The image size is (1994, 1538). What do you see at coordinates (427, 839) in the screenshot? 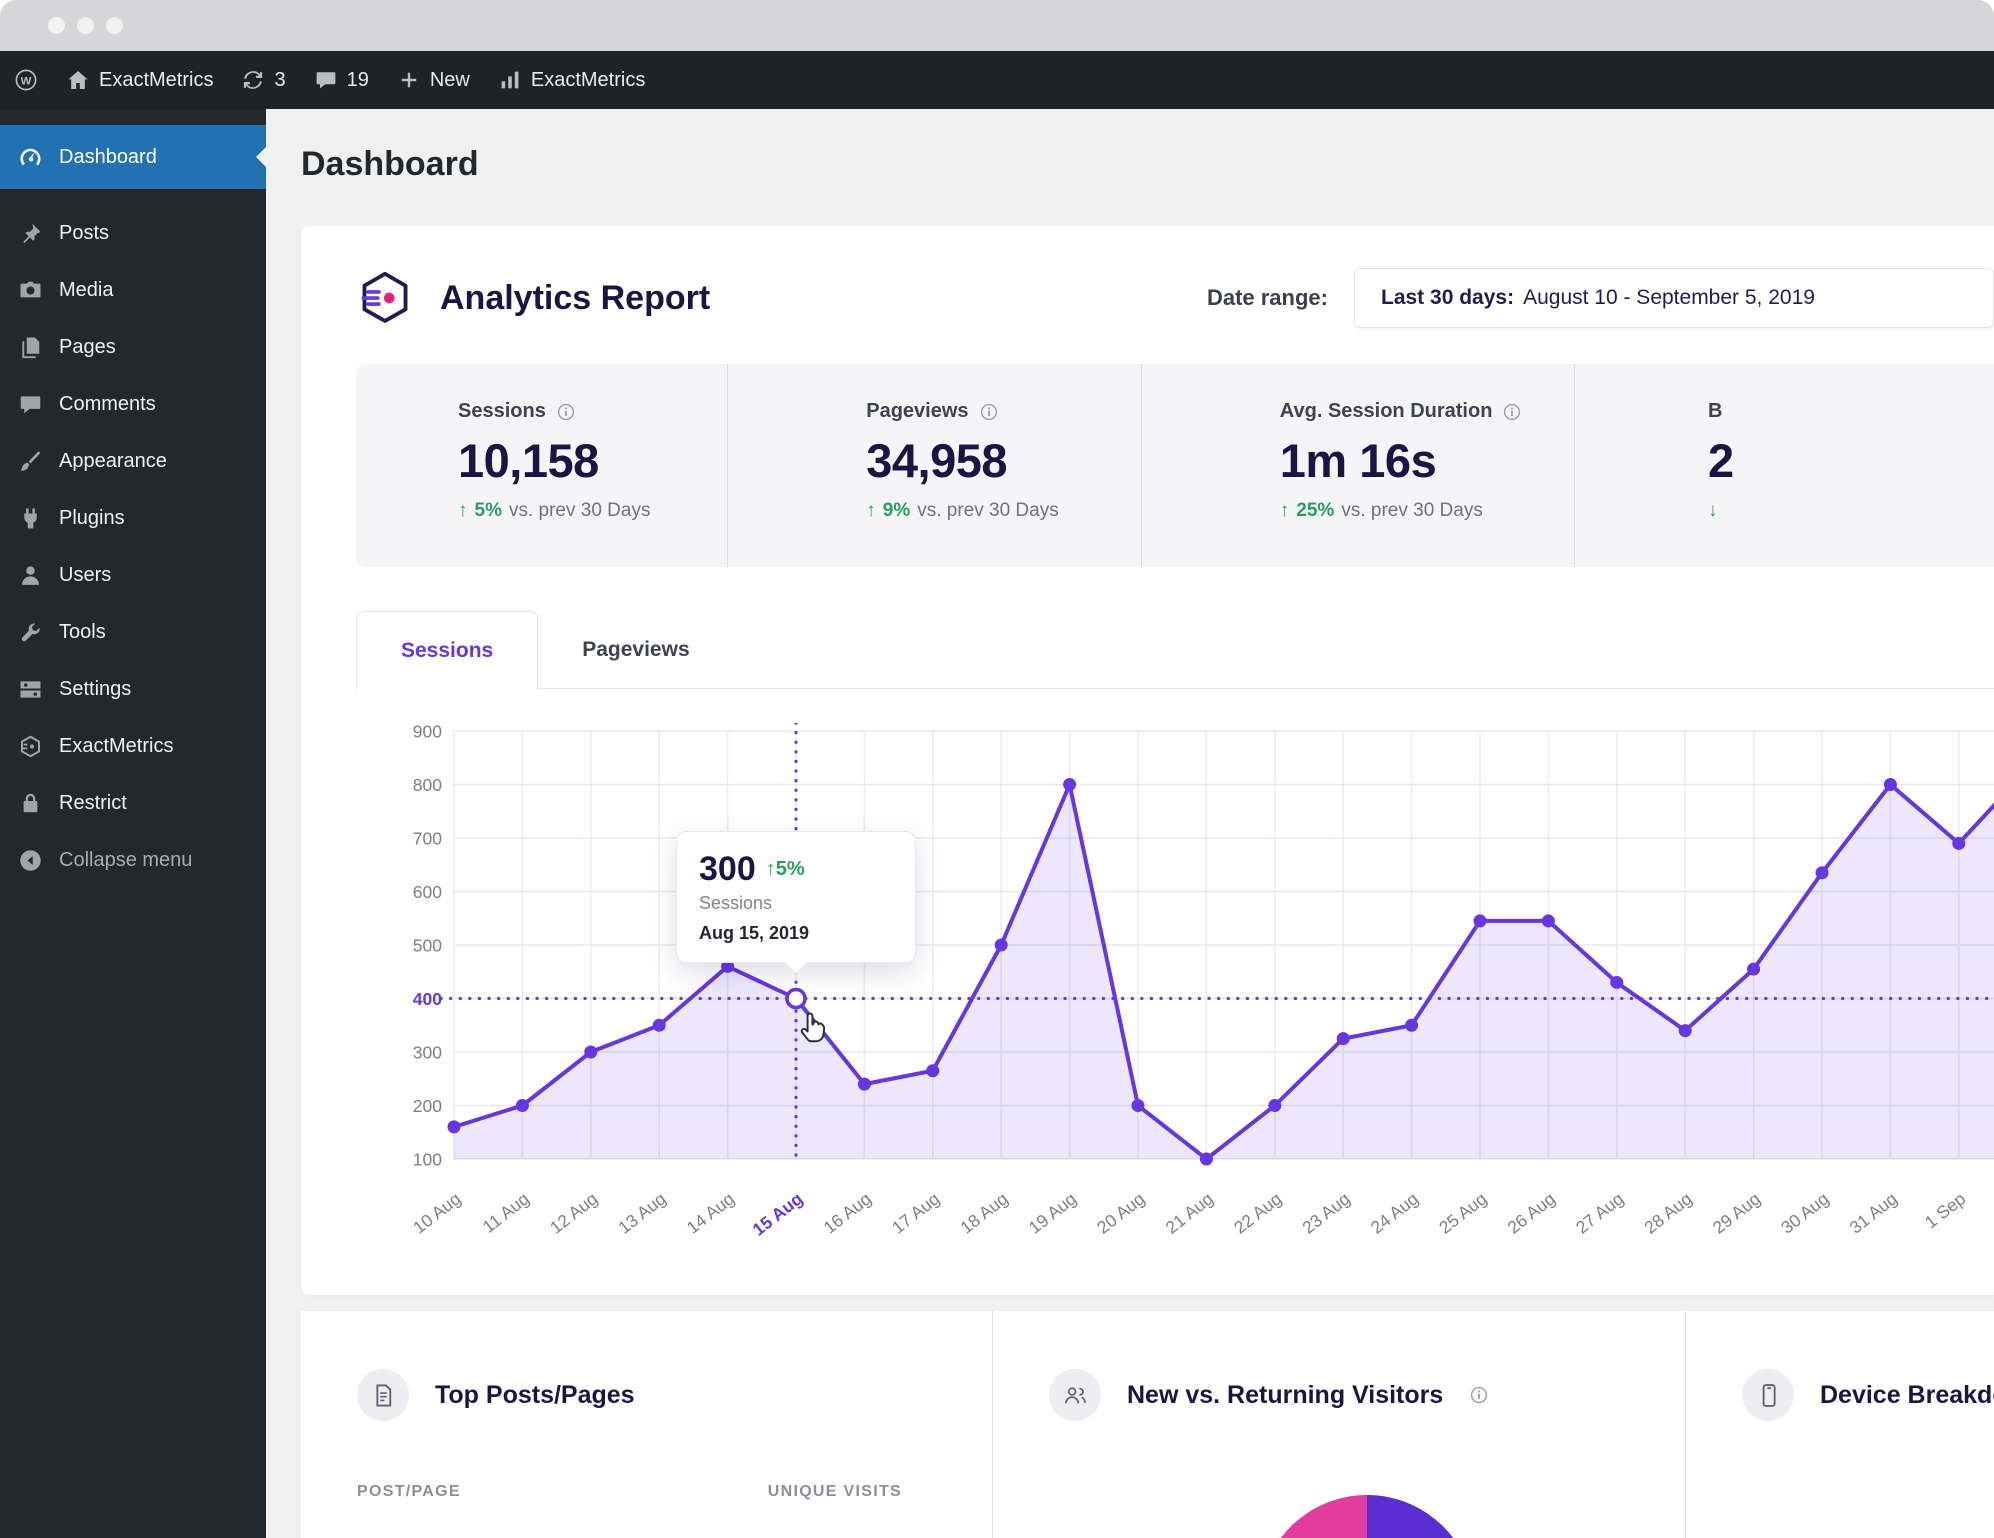
I see `svg-text: 700` at bounding box center [427, 839].